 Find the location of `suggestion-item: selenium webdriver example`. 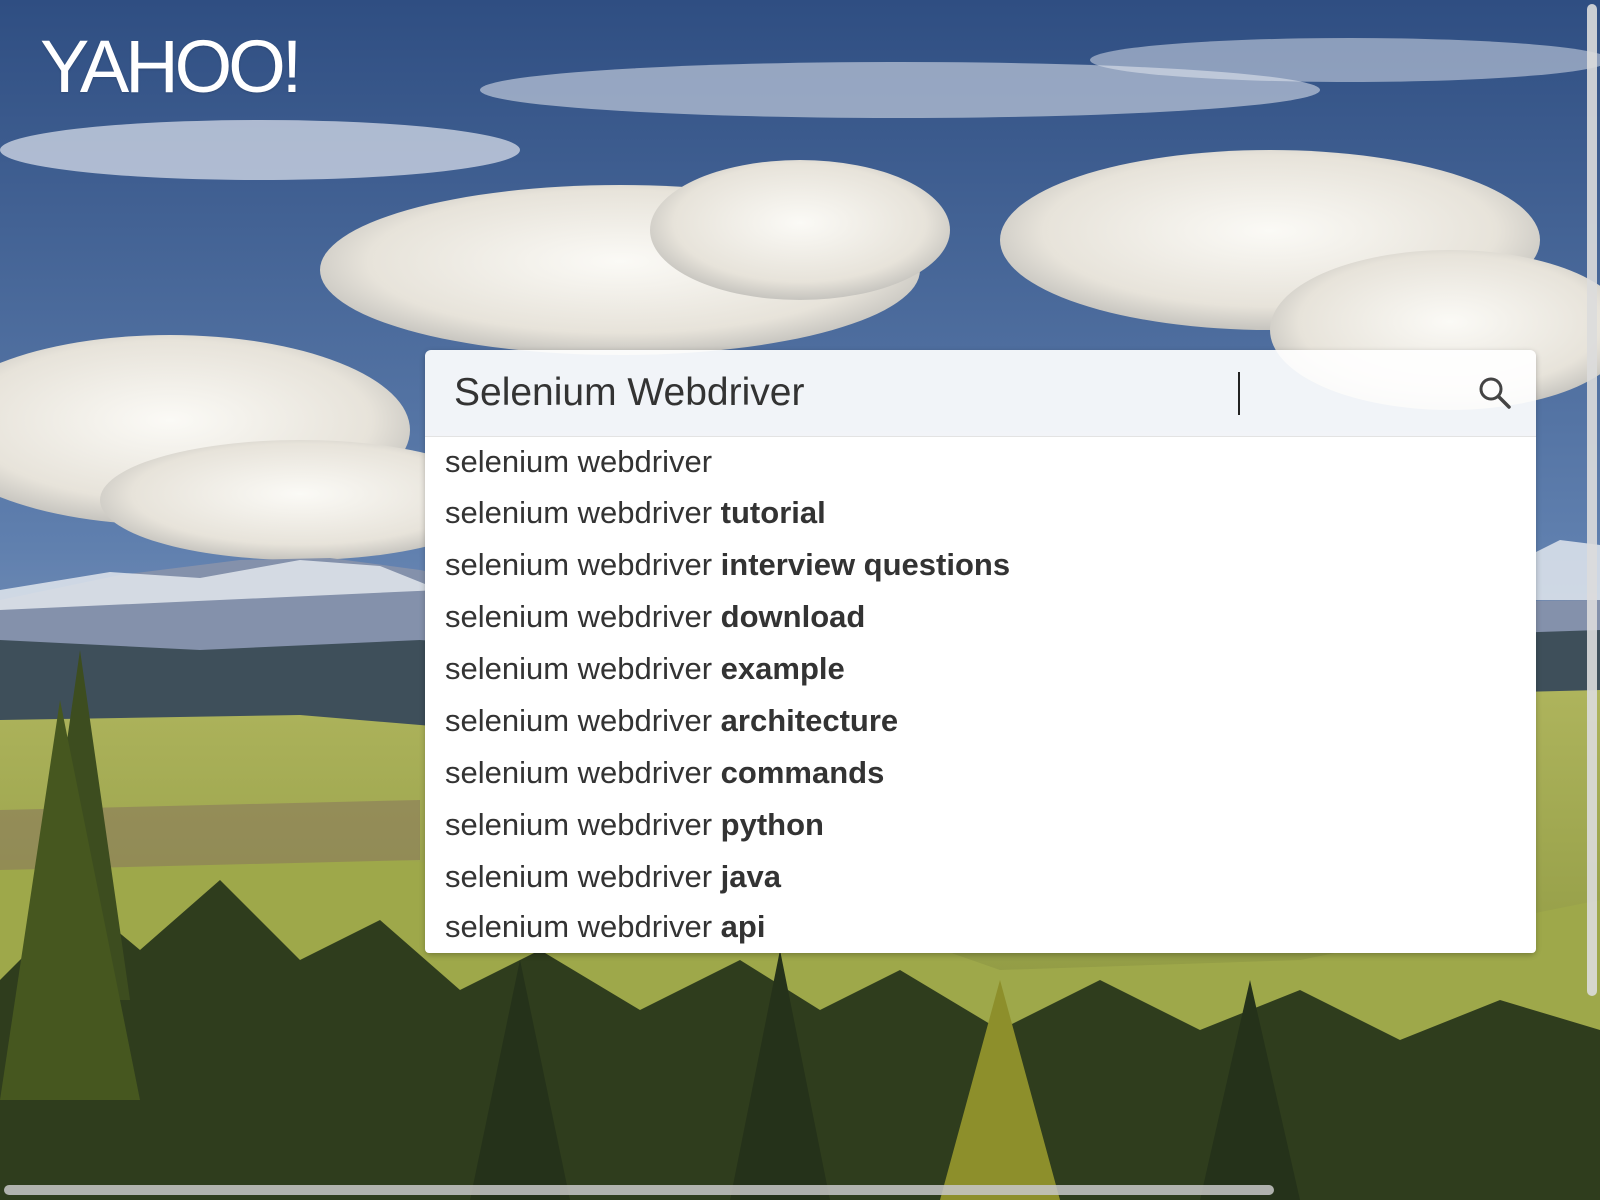

suggestion-item: selenium webdriver example is located at coordinates (980, 669).